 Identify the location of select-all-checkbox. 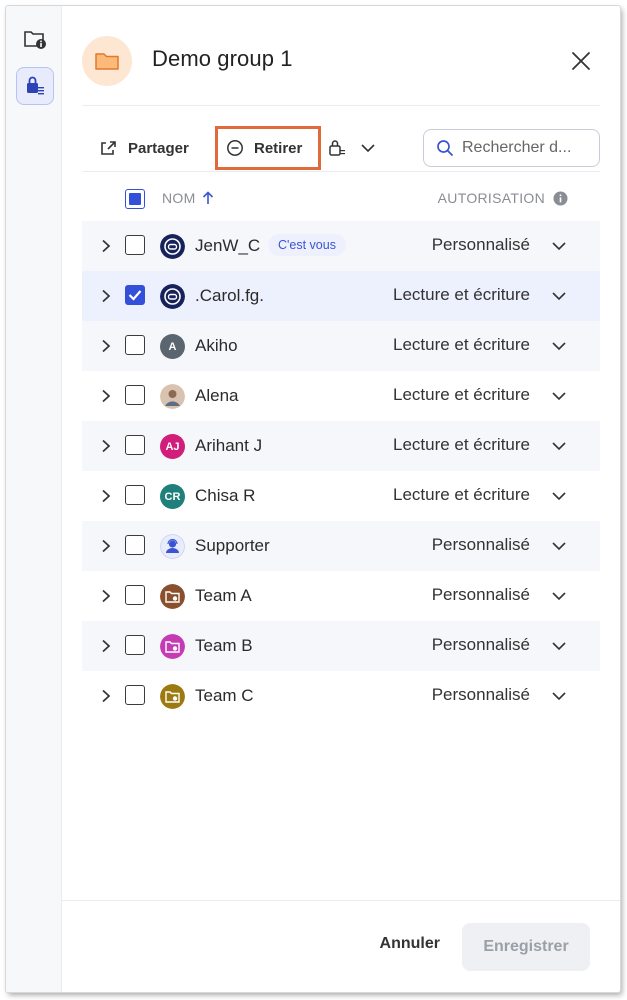
(135, 199).